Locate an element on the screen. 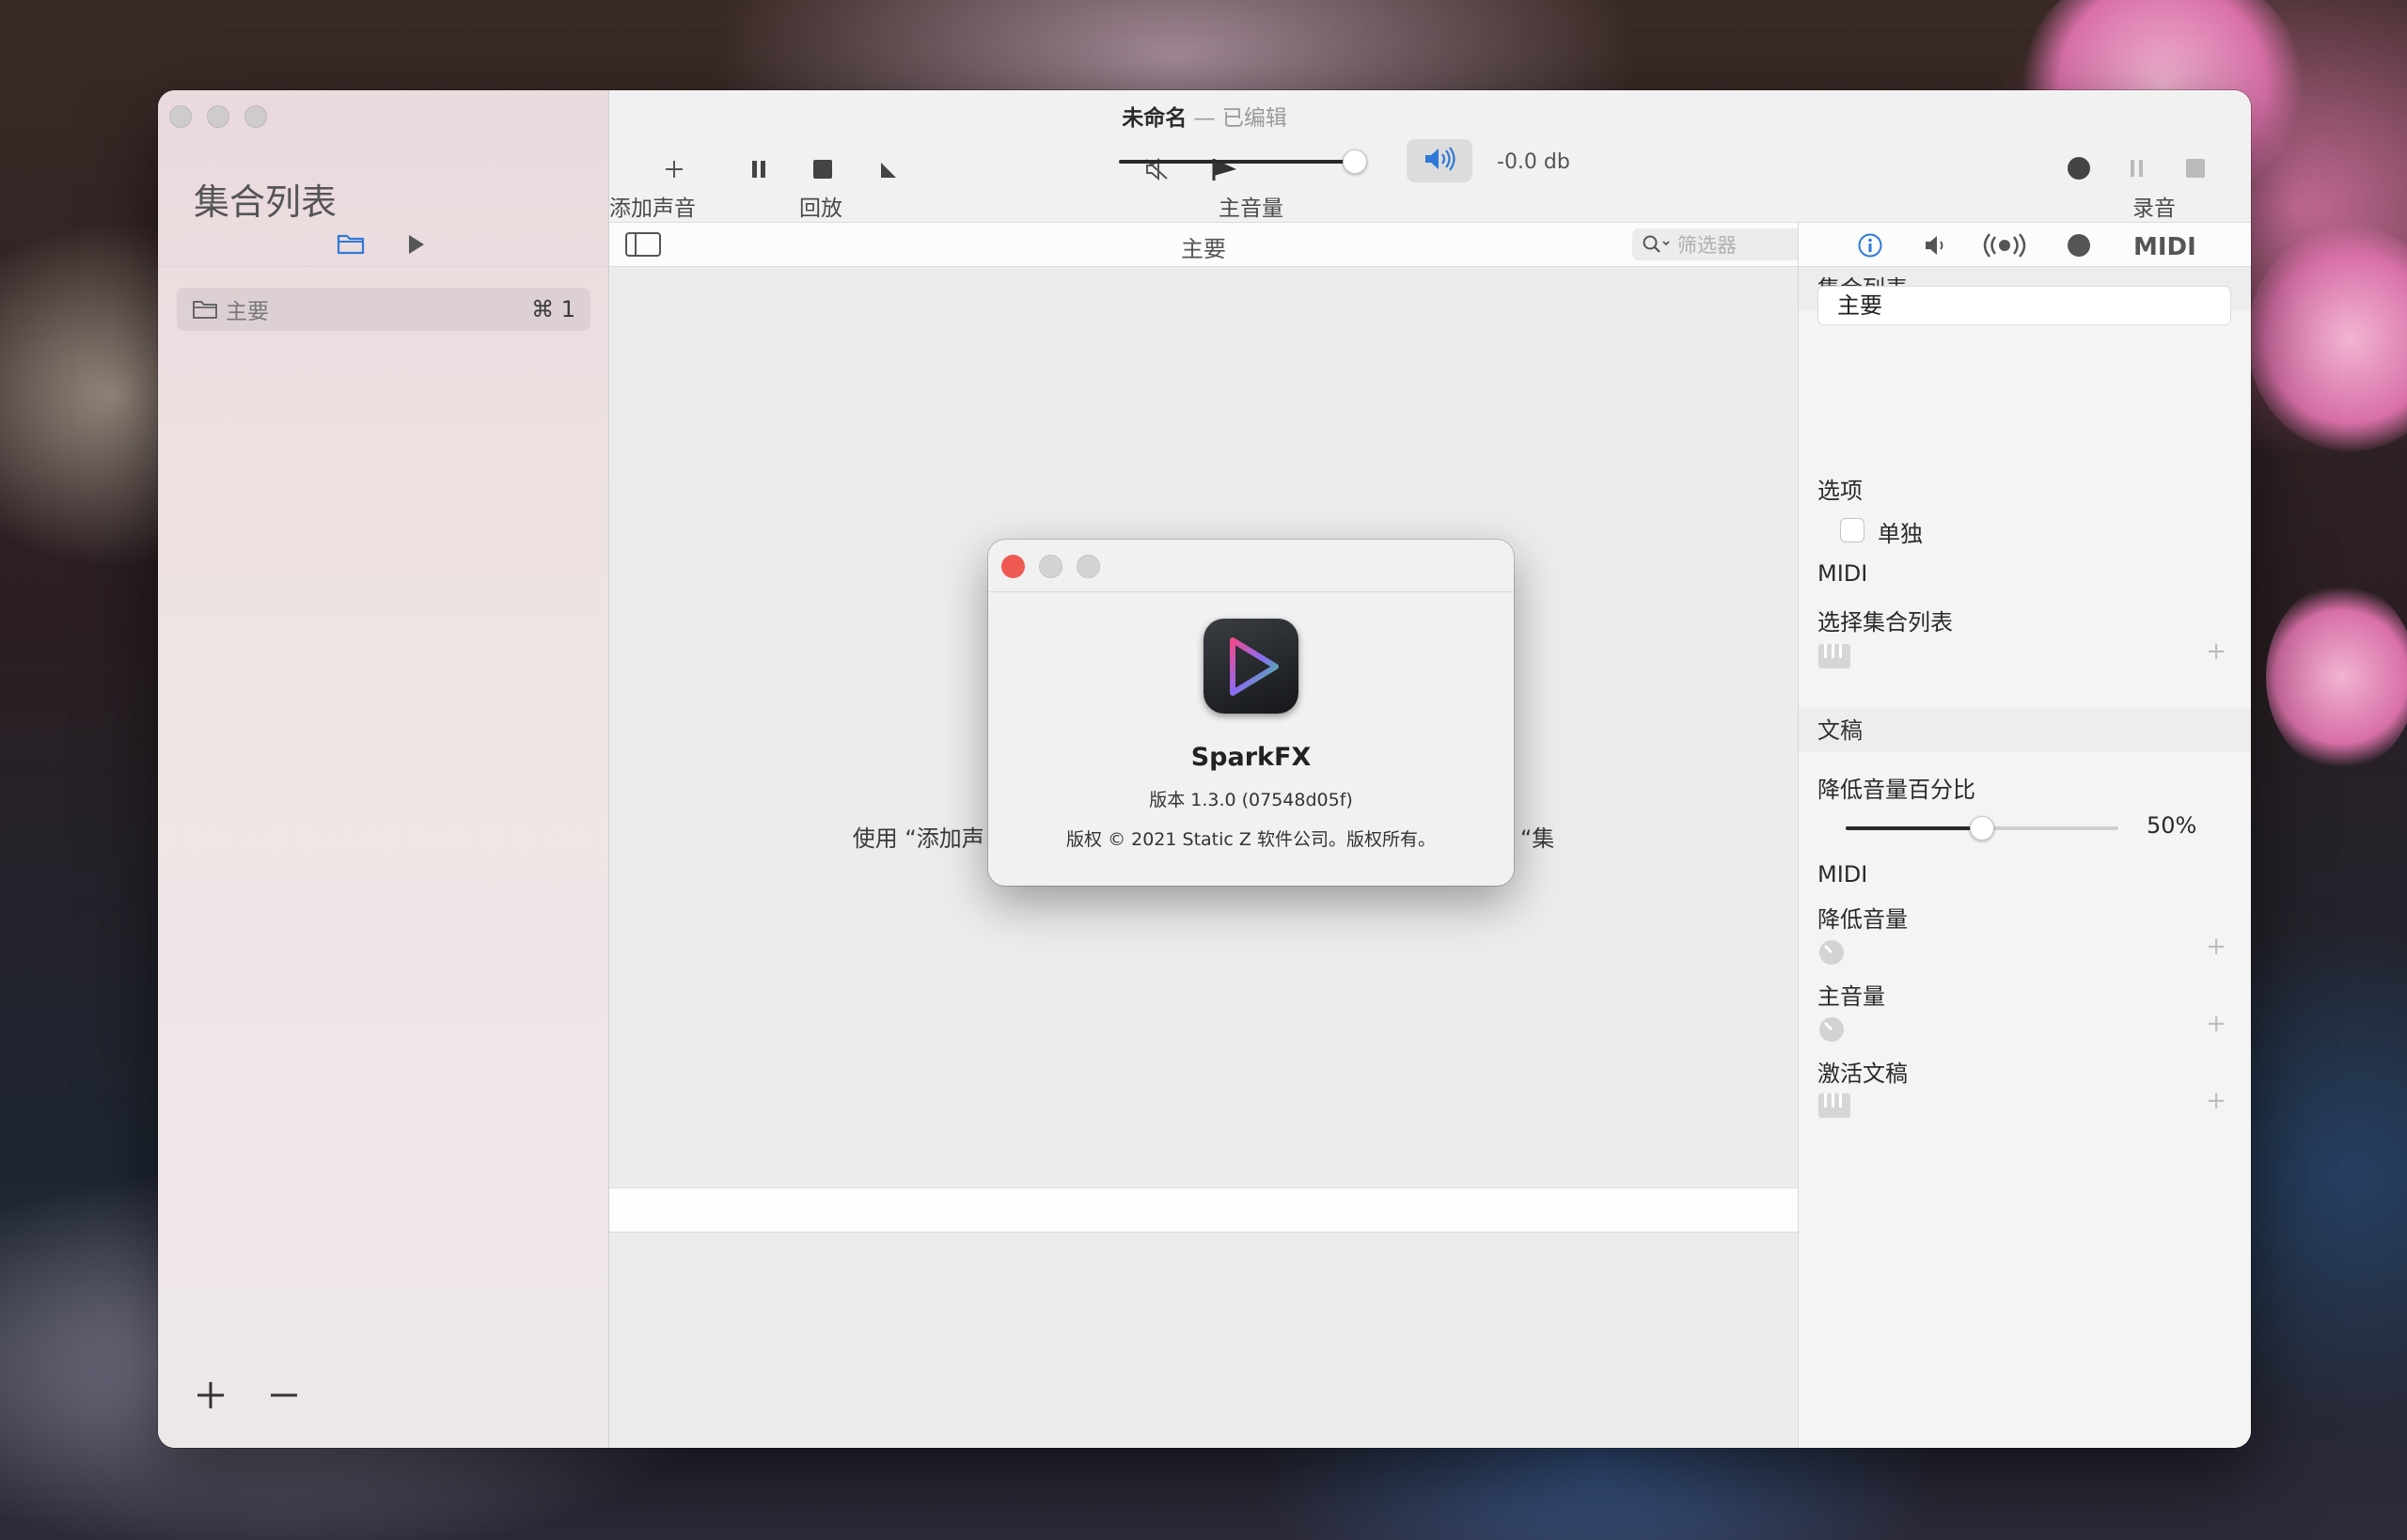 The width and height of the screenshot is (2407, 1540). stop-button is located at coordinates (822, 172).